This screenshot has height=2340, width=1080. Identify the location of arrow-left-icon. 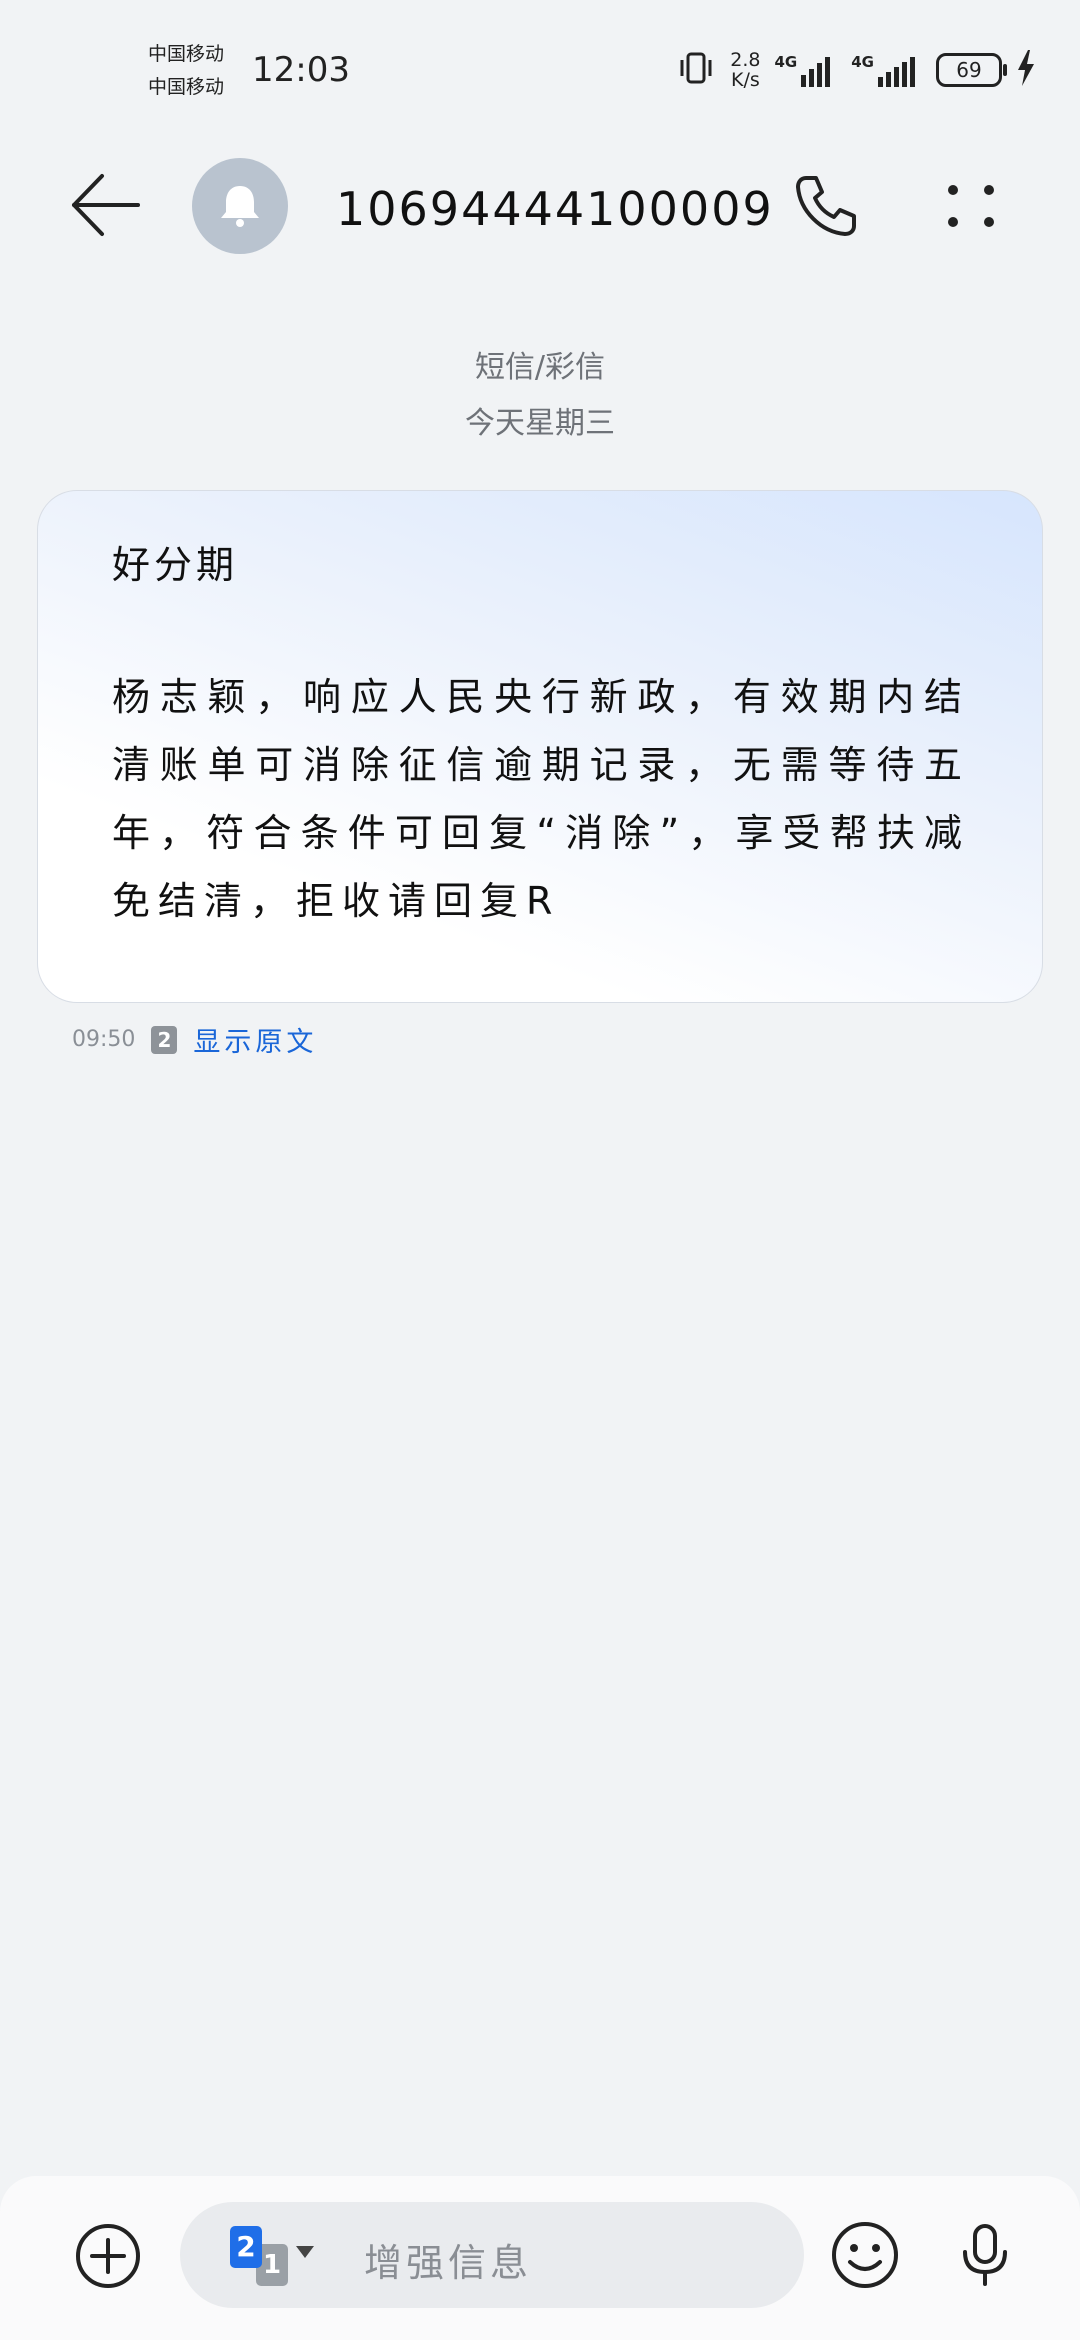
(106, 205).